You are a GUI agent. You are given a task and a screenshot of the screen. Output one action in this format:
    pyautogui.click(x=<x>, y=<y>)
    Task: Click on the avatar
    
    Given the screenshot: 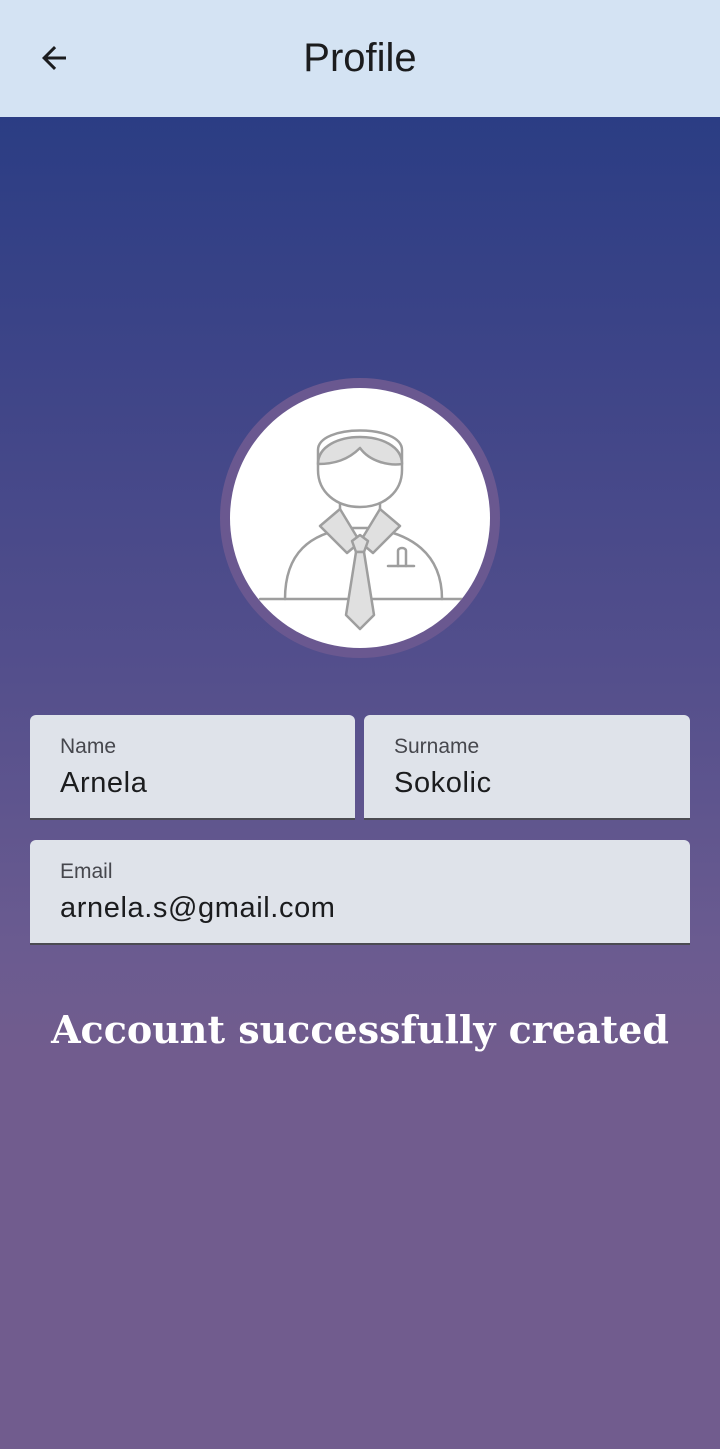 What is the action you would take?
    pyautogui.click(x=360, y=518)
    